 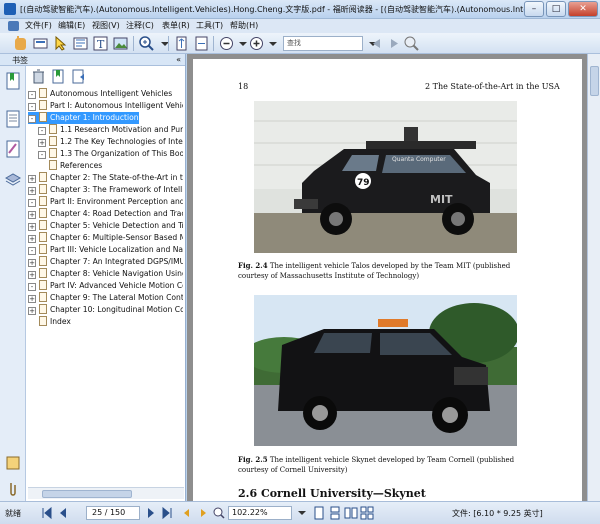 I want to click on search-input: 查找, so click(x=323, y=43).